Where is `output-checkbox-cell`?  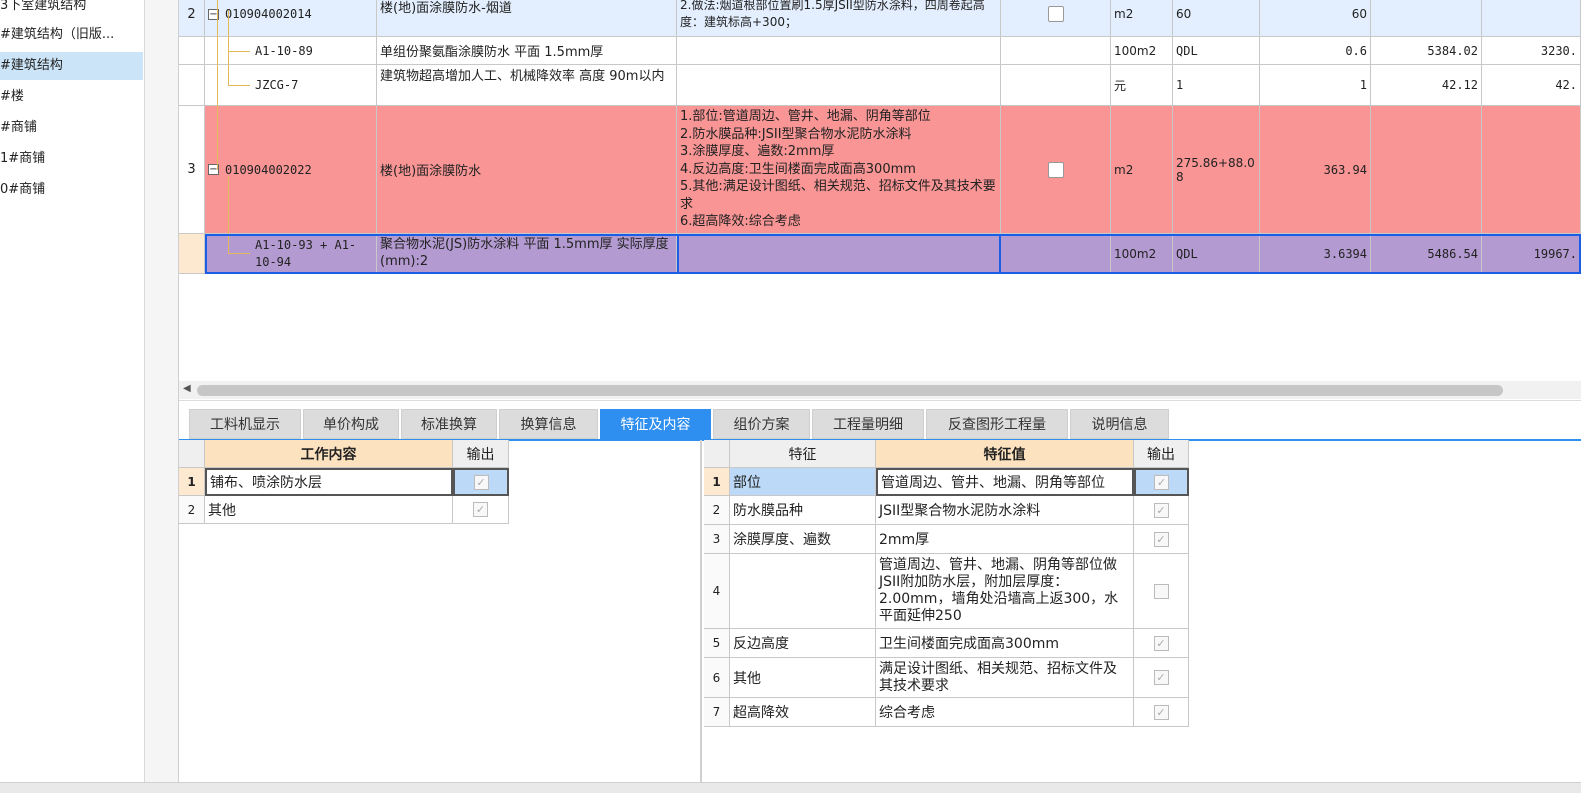 output-checkbox-cell is located at coordinates (1161, 591).